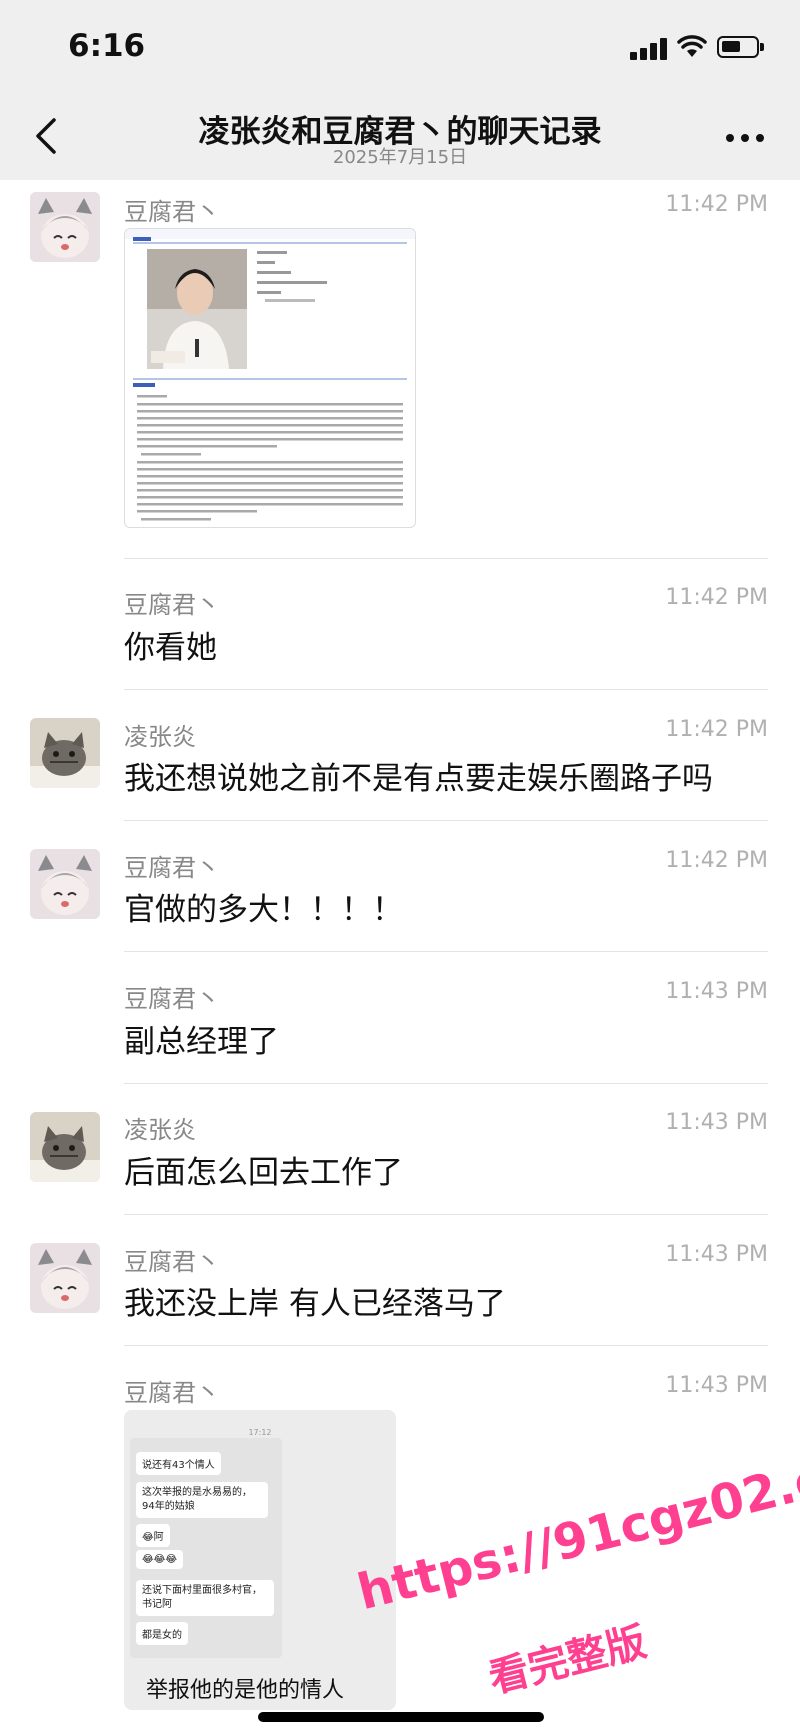 The image size is (800, 1732). What do you see at coordinates (400, 48) in the screenshot?
I see `status-bar: 6:16` at bounding box center [400, 48].